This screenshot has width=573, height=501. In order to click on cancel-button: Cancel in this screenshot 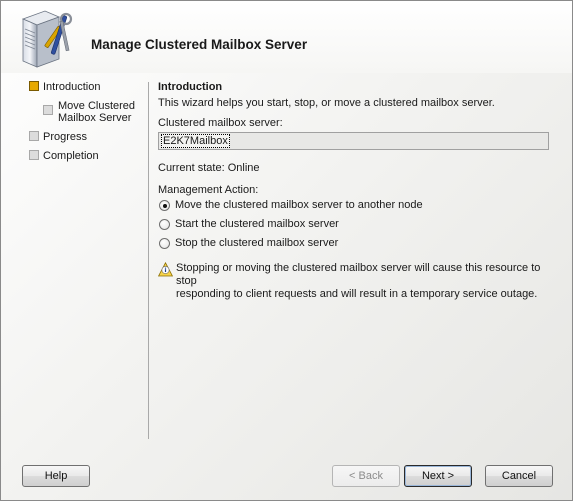, I will do `click(519, 476)`.